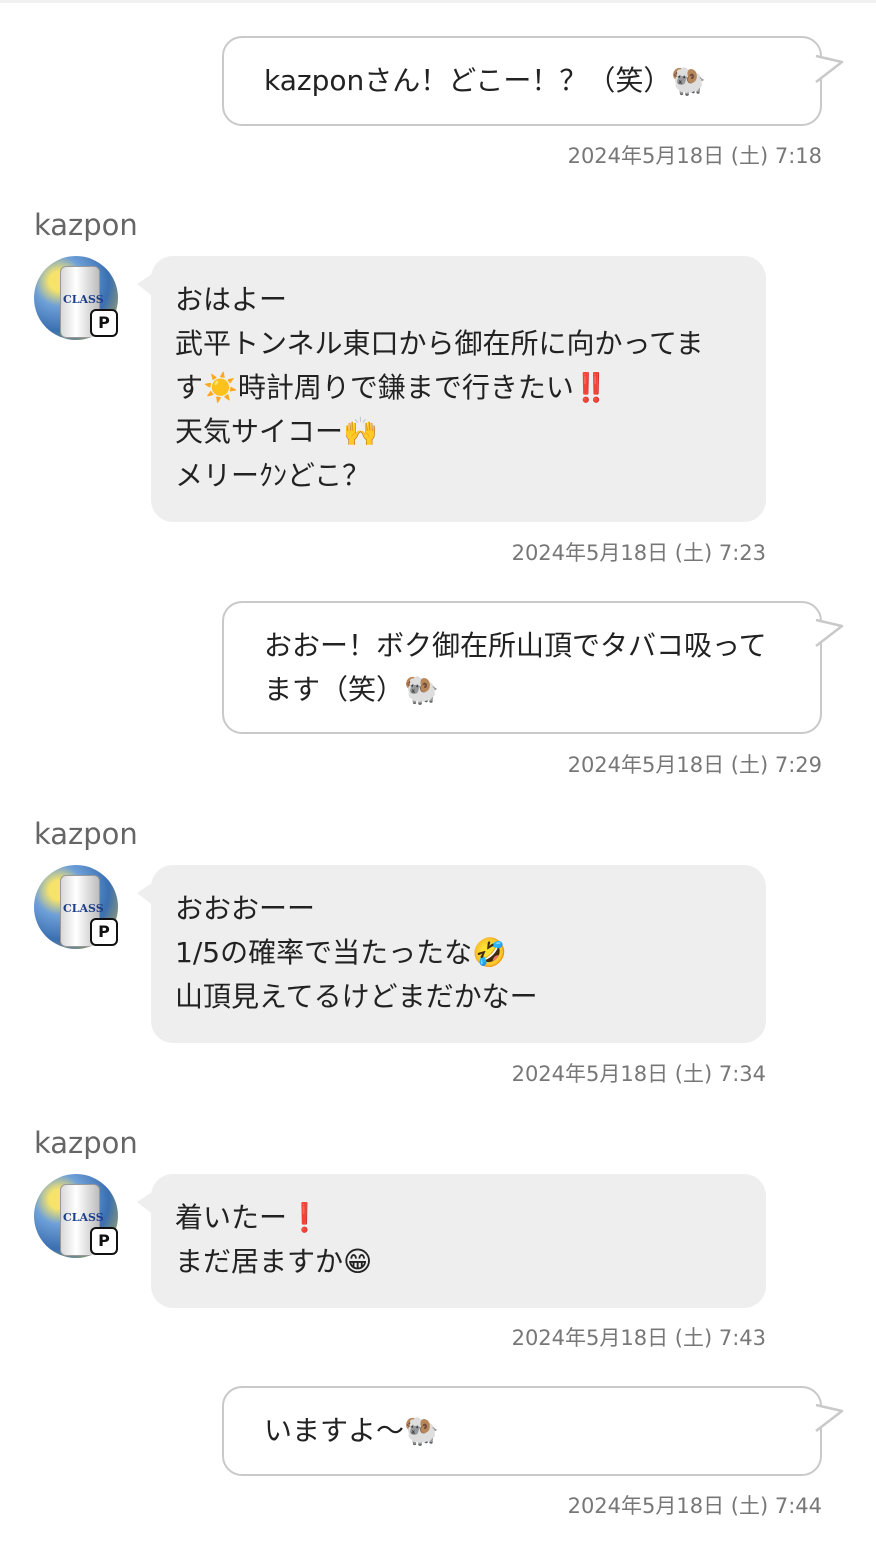 The width and height of the screenshot is (876, 1556). Describe the element at coordinates (638, 1074) in the screenshot. I see `message-timestamp: 2024年5月18日 (土) 7:34` at that location.